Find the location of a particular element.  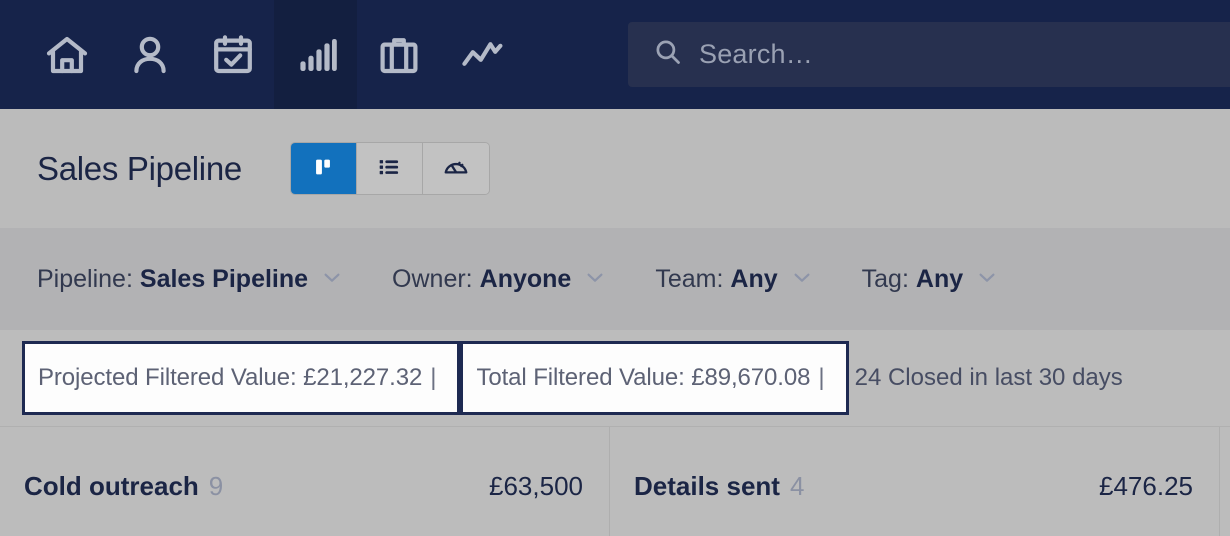

view-button-list is located at coordinates (389, 168).